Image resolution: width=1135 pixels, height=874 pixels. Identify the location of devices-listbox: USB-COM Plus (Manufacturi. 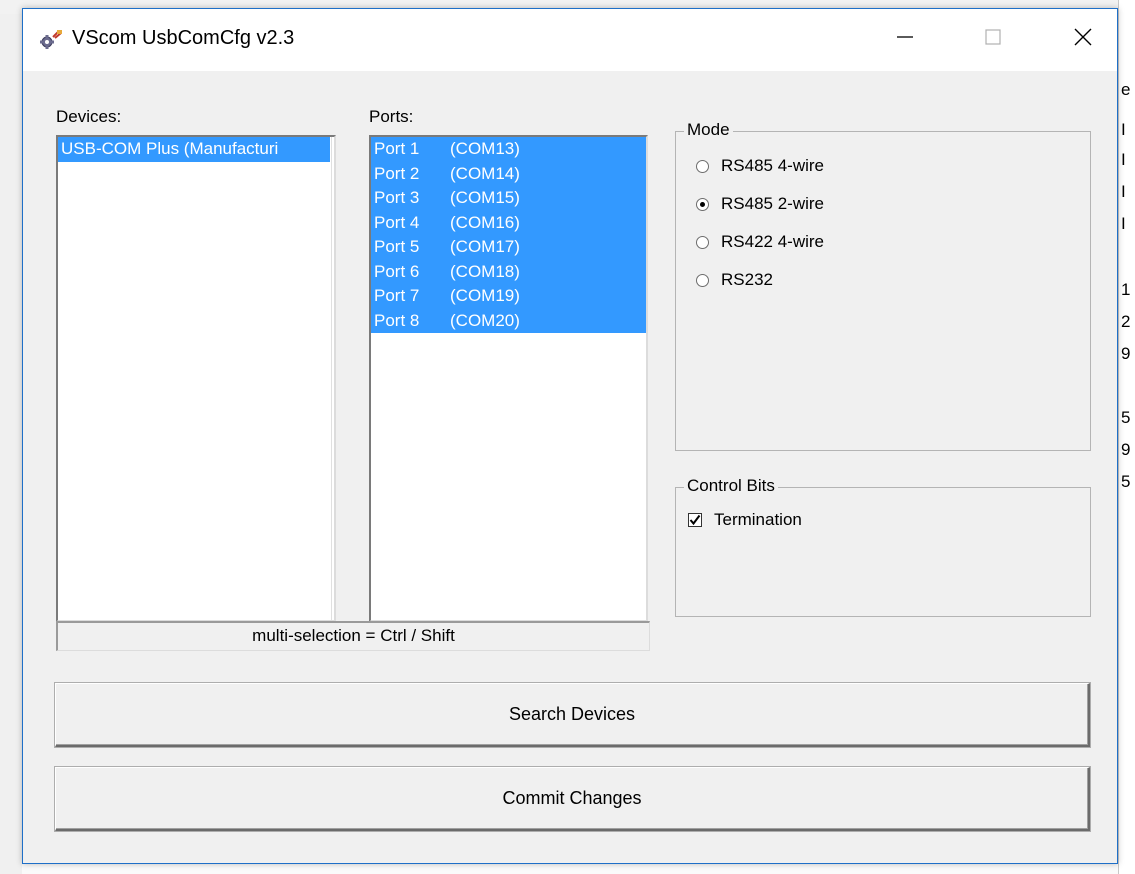
(196, 378).